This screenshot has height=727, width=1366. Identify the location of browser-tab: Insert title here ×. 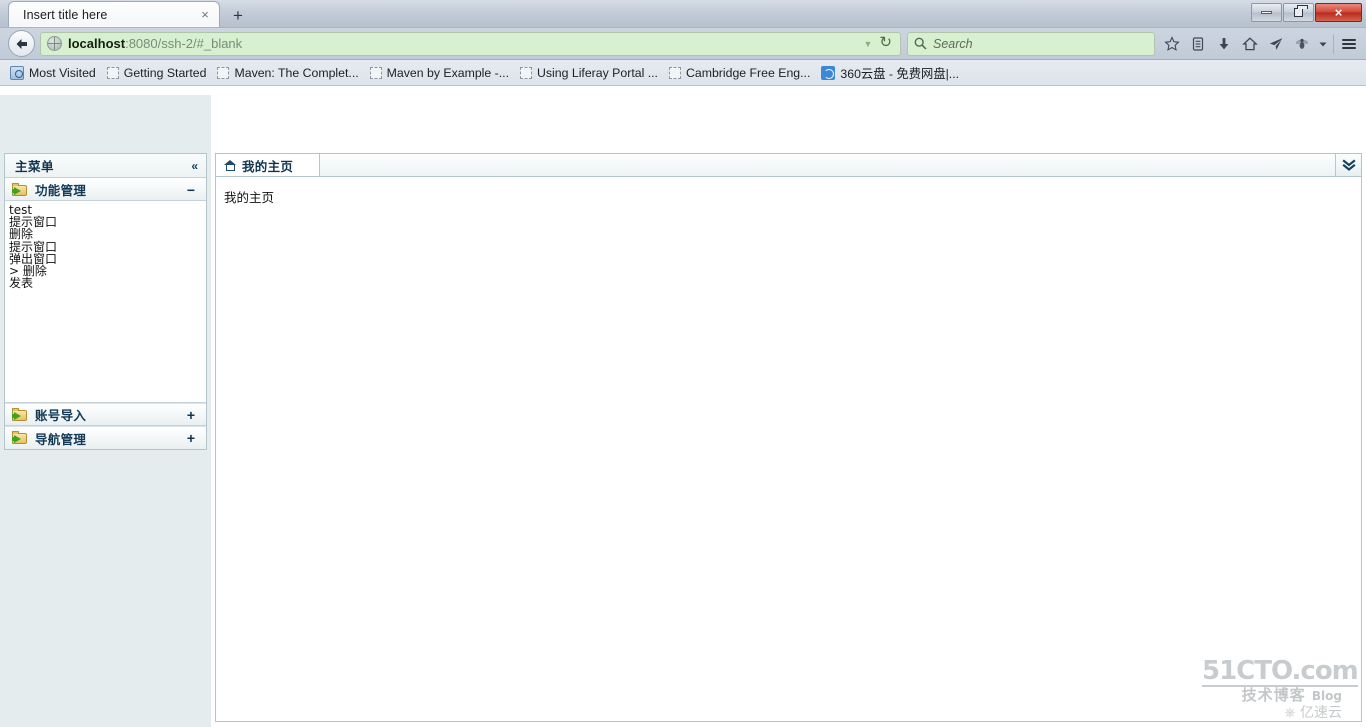
(114, 14).